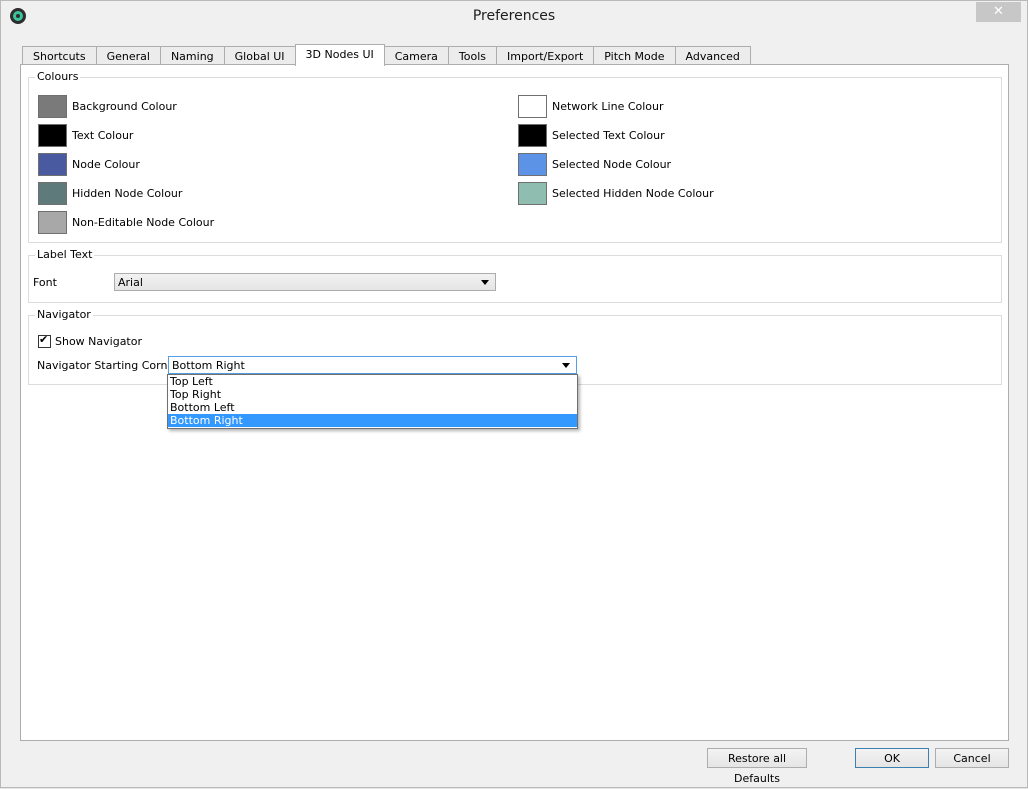  Describe the element at coordinates (612, 164) in the screenshot. I see `colour-label-selected-node: Selected Node Colour` at that location.